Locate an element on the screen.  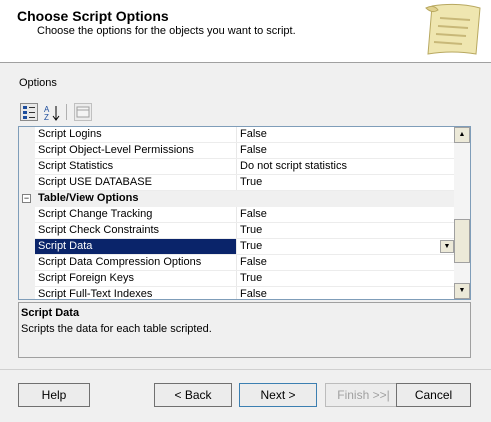
property-row: Script Check Constraints True is located at coordinates (237, 231).